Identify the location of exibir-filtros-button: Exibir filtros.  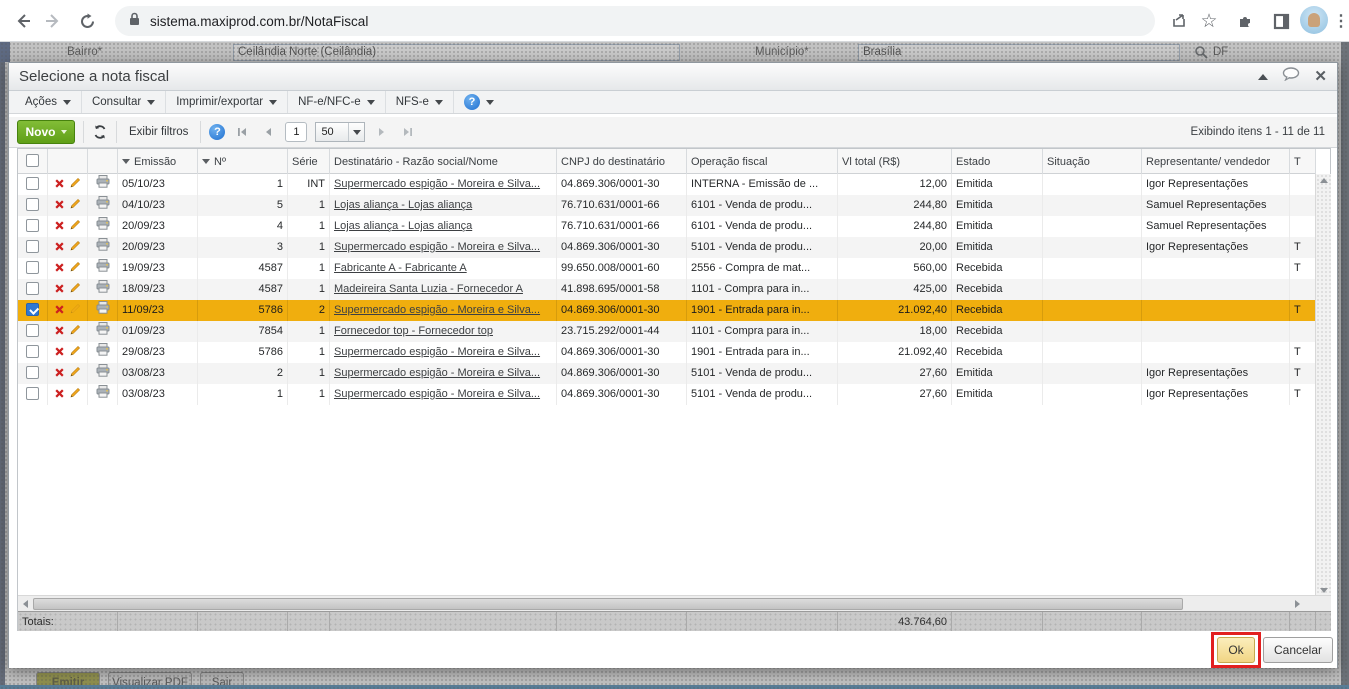
(158, 132).